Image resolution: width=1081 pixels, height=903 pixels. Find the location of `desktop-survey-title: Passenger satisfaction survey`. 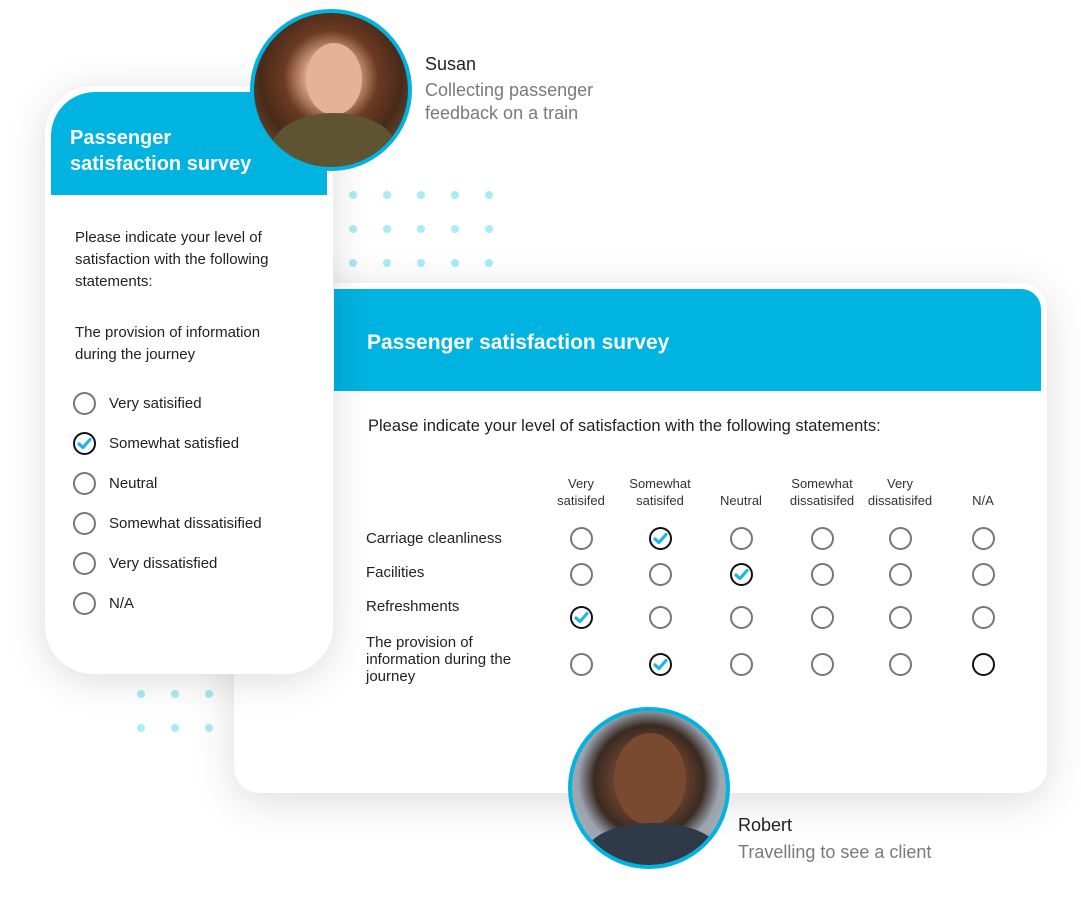

desktop-survey-title: Passenger satisfaction survey is located at coordinates (518, 342).